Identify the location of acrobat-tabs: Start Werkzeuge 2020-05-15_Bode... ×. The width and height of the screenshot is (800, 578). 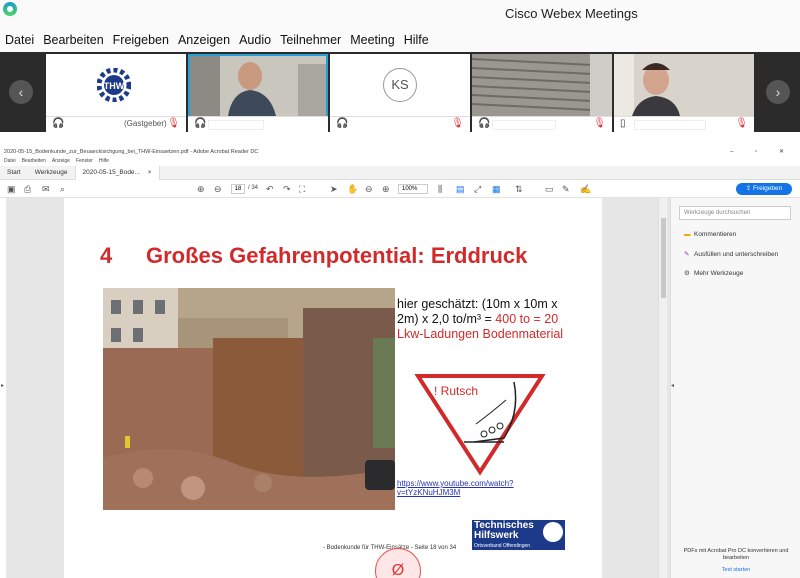
(400, 173).